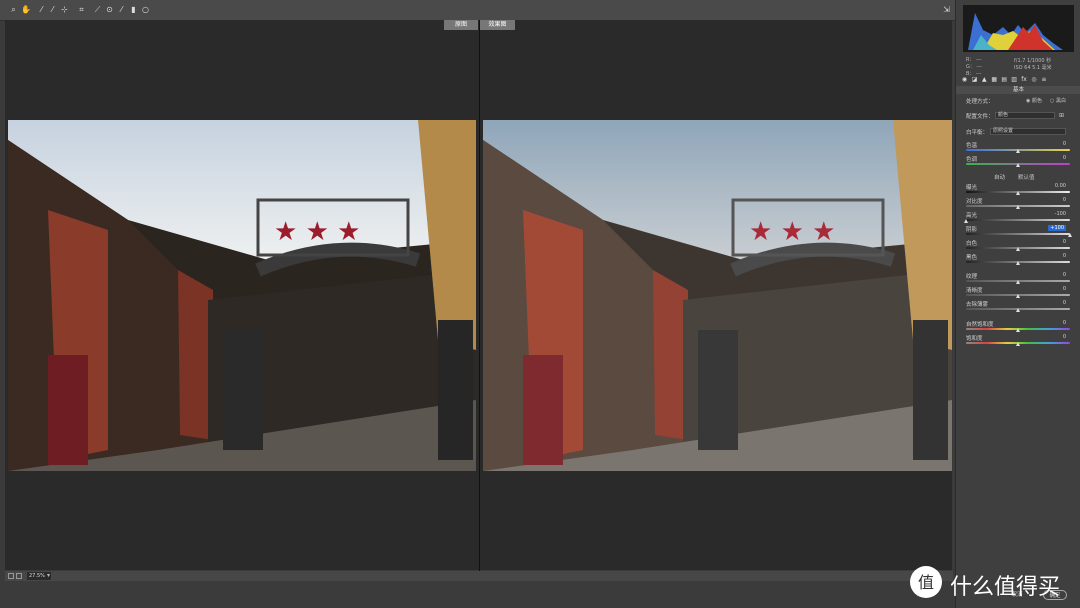 Image resolution: width=1080 pixels, height=608 pixels. I want to click on panel-tabs: ◉ ◪ ▲ ▦ ▤ ▥ fx ◎ ≡, so click(1018, 80).